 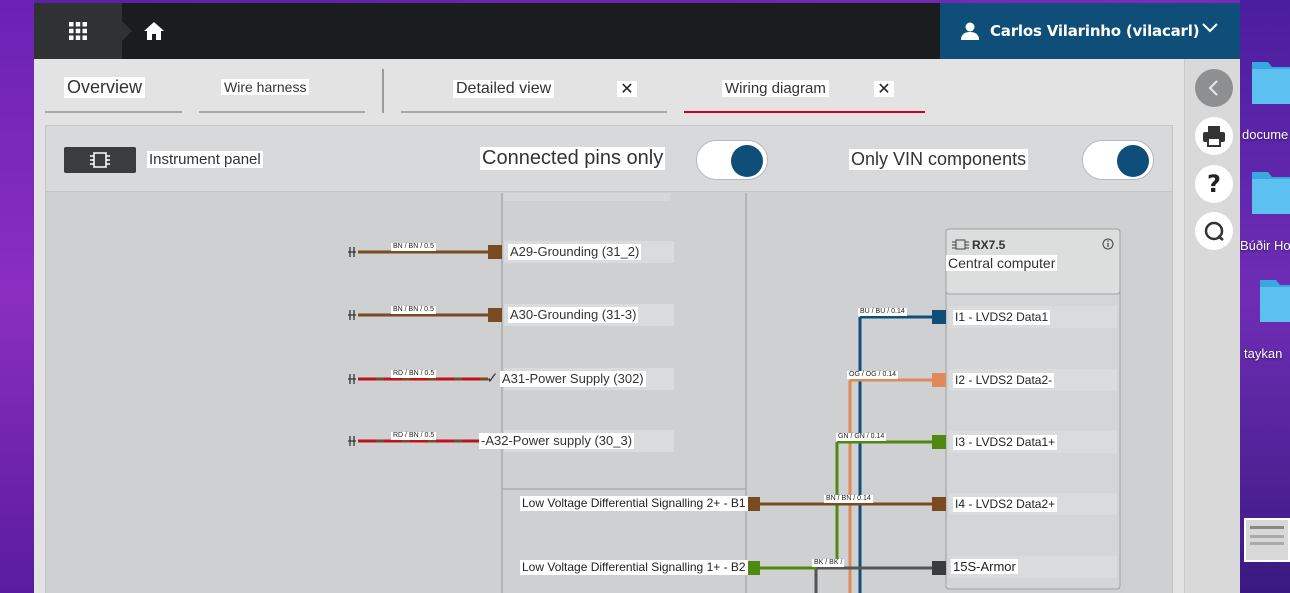 I want to click on wire-tag: BU / BU / 0.14, so click(x=882, y=312).